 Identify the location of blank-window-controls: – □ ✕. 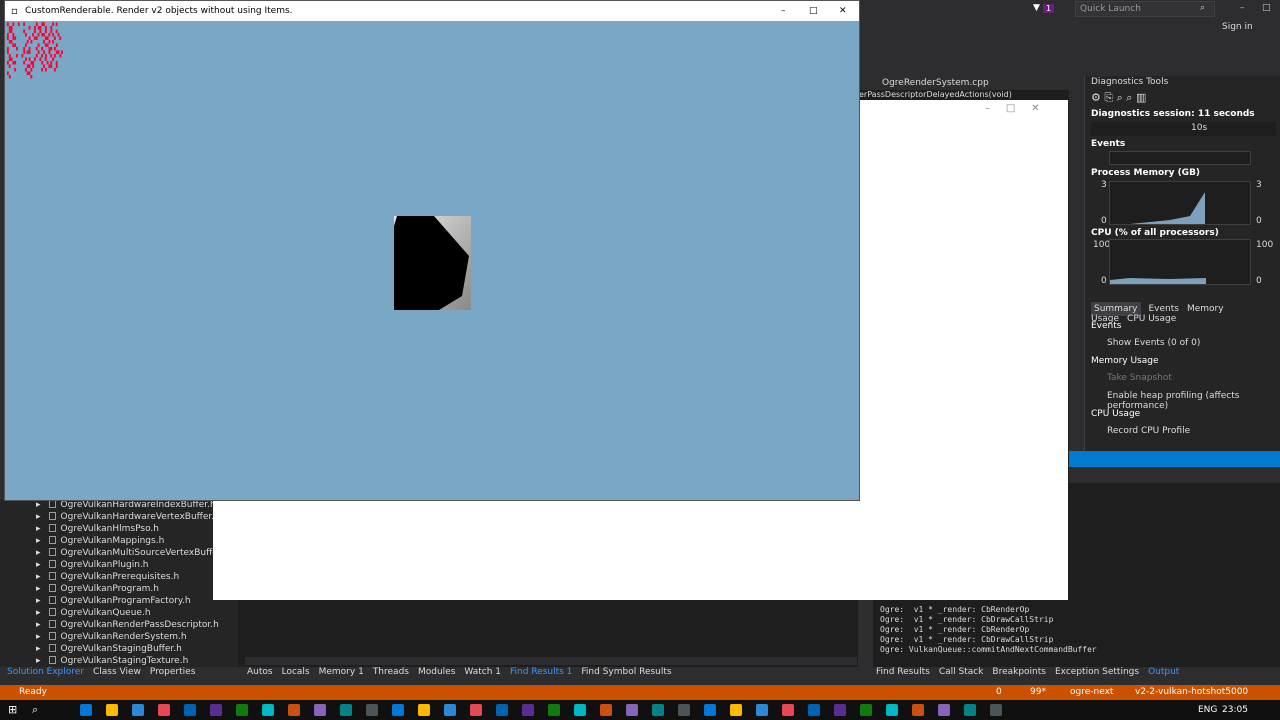
(1012, 108).